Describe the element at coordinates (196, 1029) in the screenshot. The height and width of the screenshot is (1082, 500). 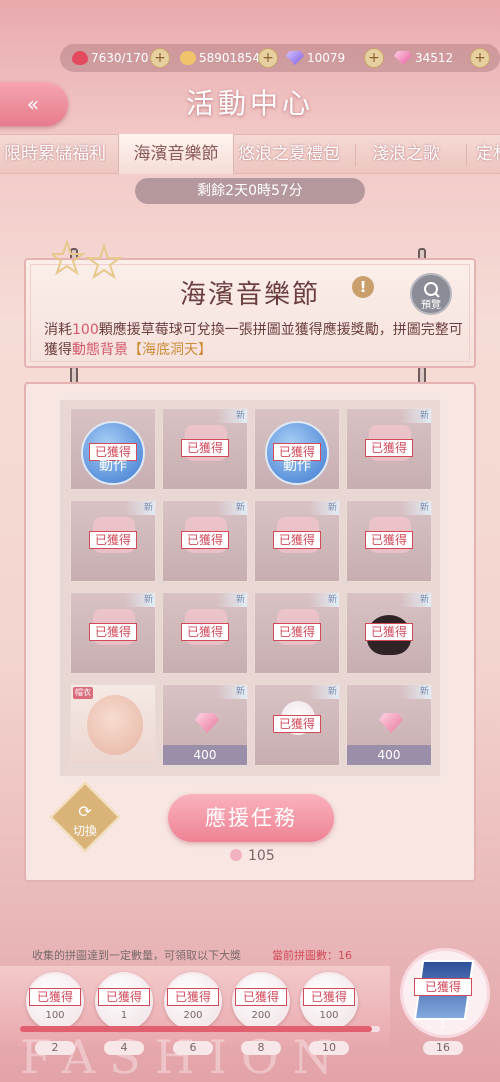
I see `reward-progress-fill` at that location.